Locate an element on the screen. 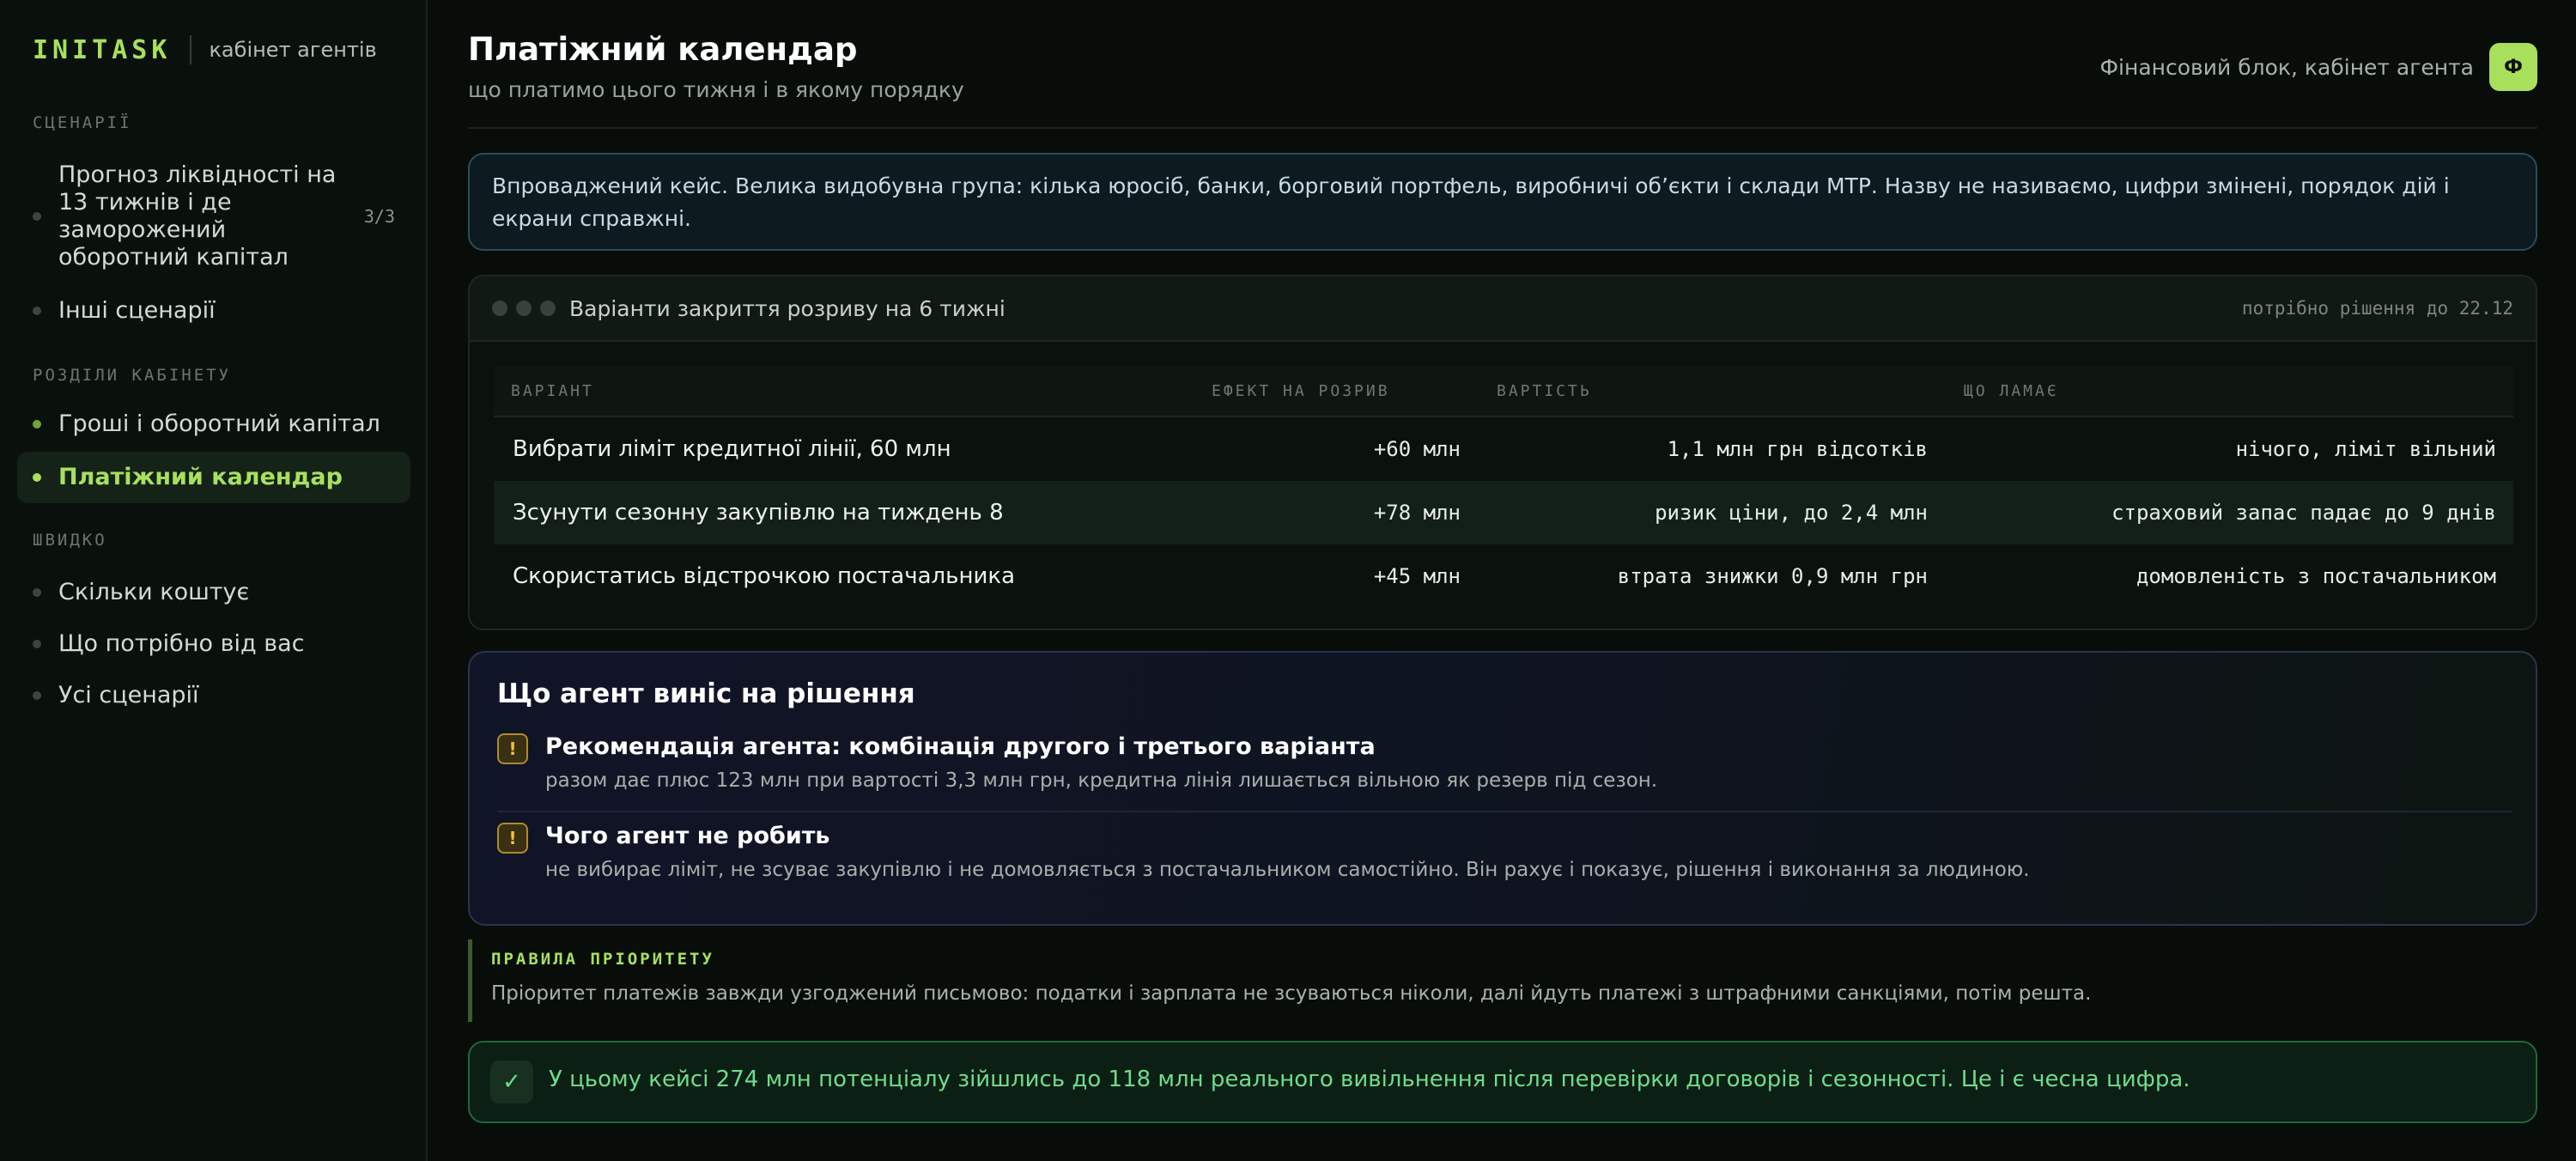 The height and width of the screenshot is (1161, 2576). sidebar-item-label: Гроші і оборотний капітал is located at coordinates (219, 423).